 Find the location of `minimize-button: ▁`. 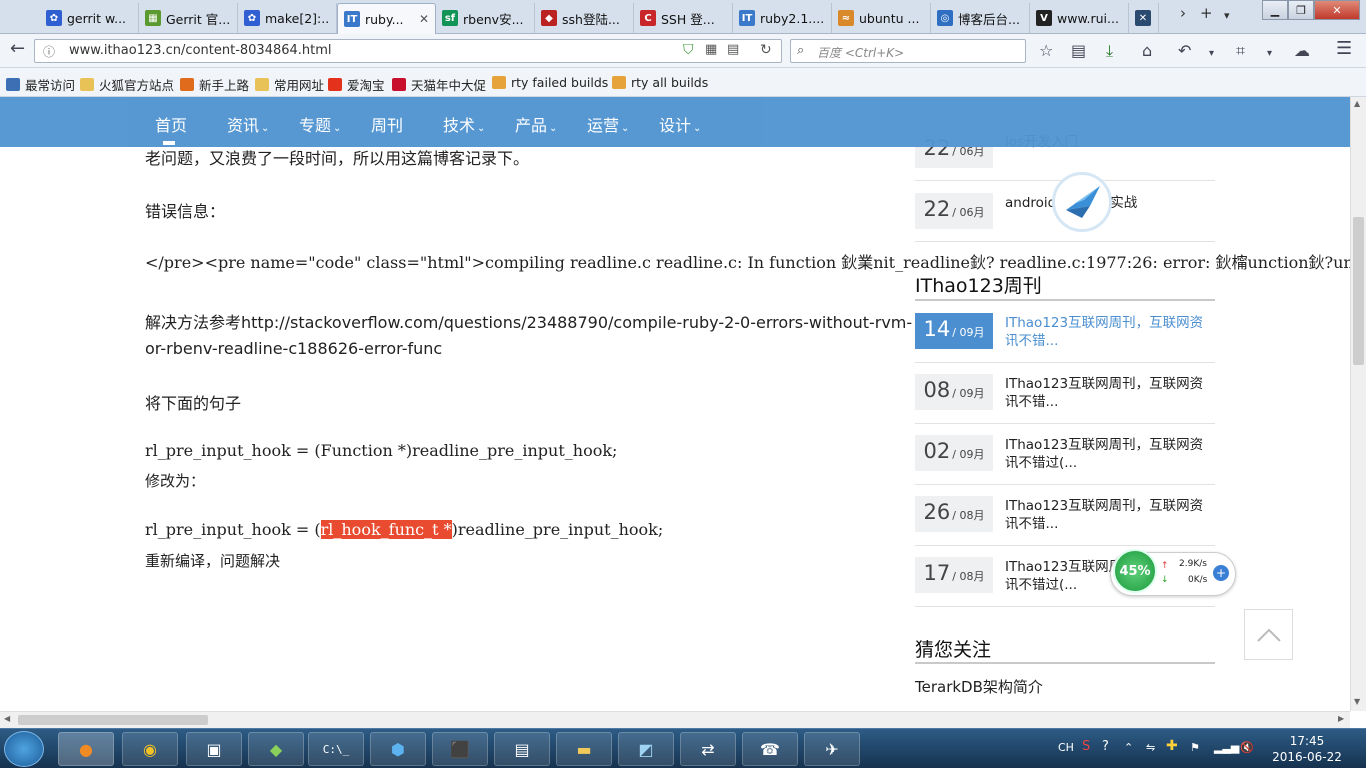

minimize-button: ▁ is located at coordinates (1275, 10).